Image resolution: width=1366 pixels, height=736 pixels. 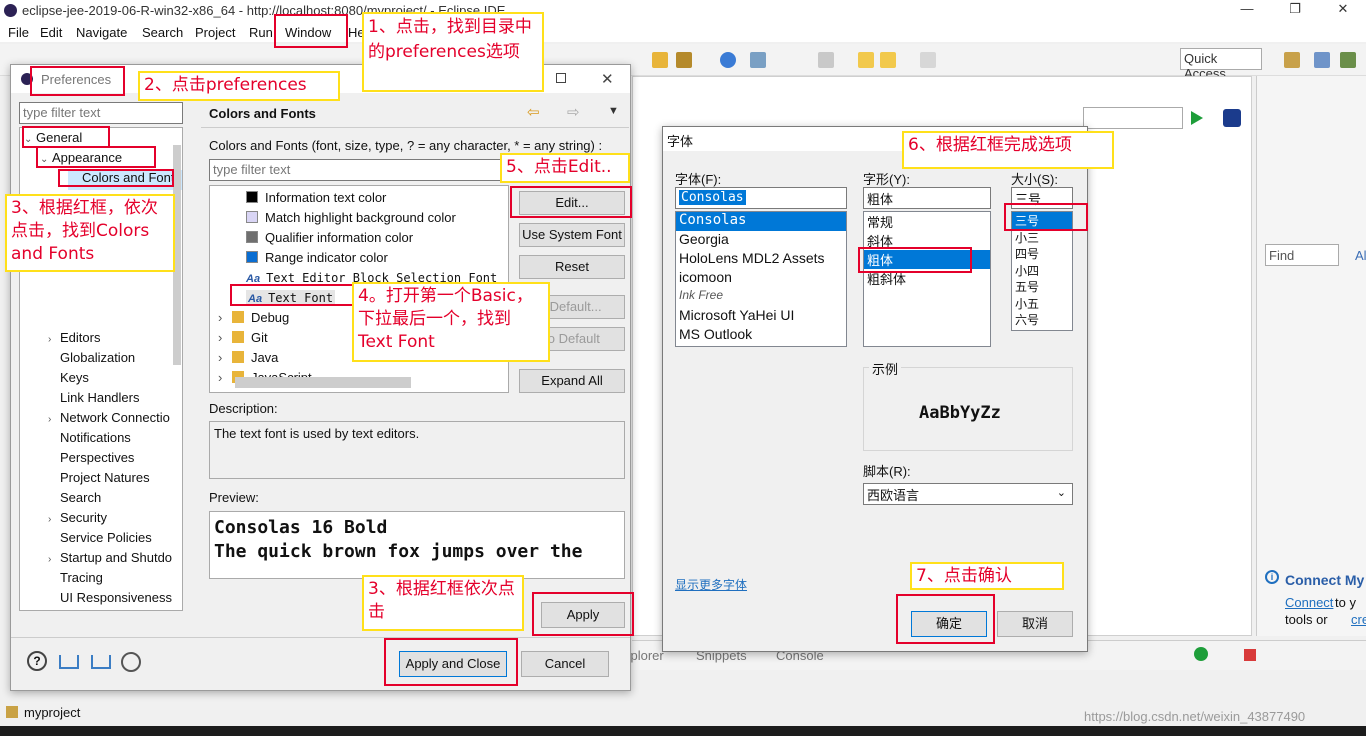 I want to click on connect-link: Connect, so click(x=1309, y=602).